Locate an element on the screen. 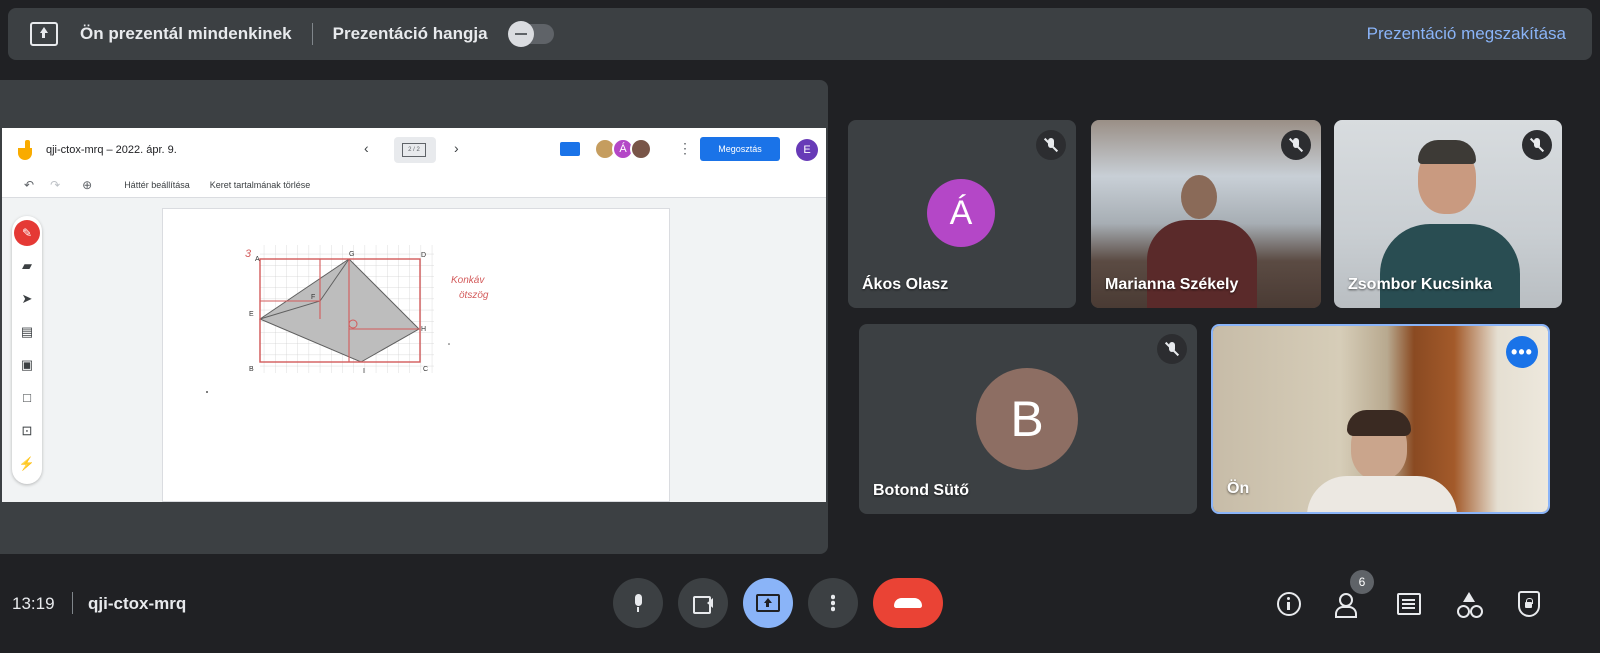 Image resolution: width=1600 pixels, height=653 pixels. handwritten-label: Konkáv is located at coordinates (468, 280).